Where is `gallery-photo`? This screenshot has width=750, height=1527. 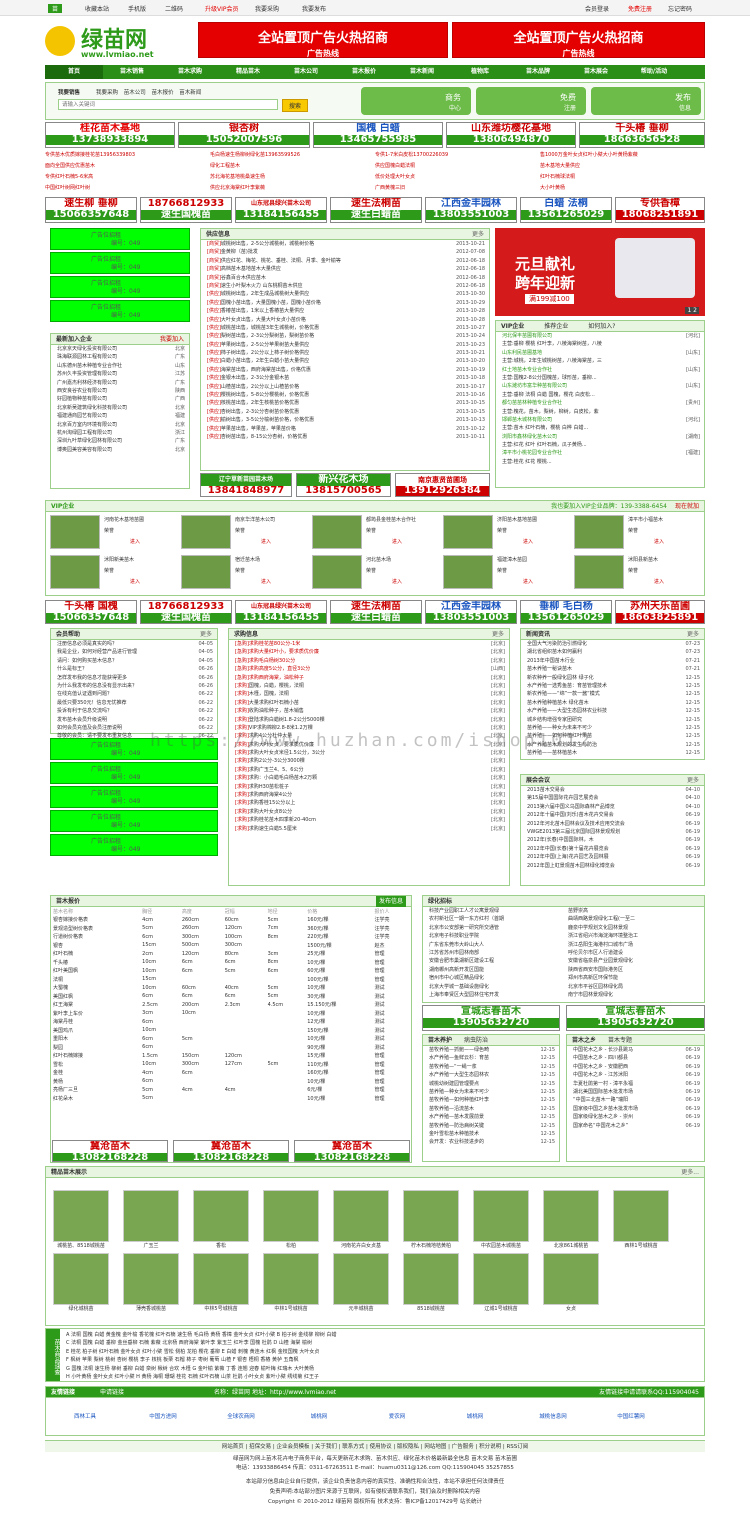
gallery-photo is located at coordinates (361, 1279).